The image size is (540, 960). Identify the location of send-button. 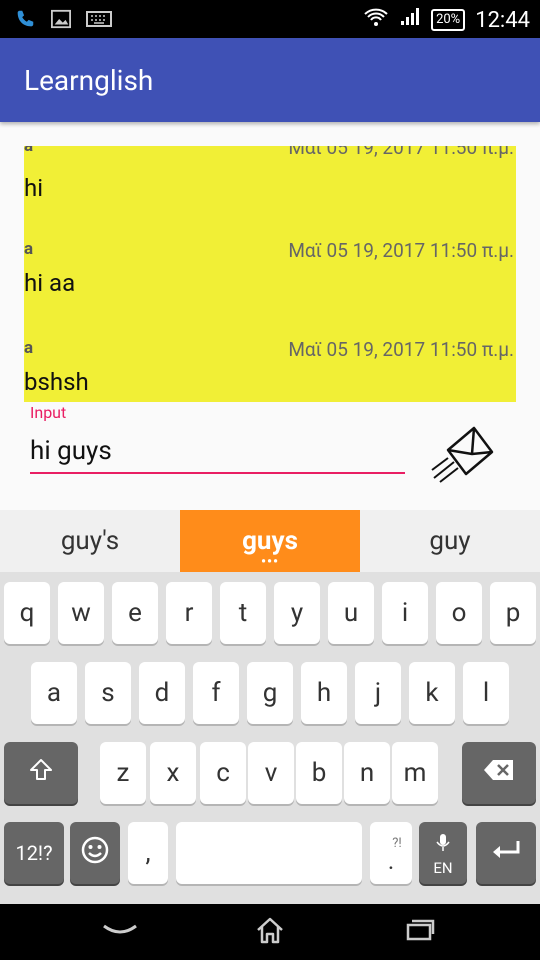
(463, 453).